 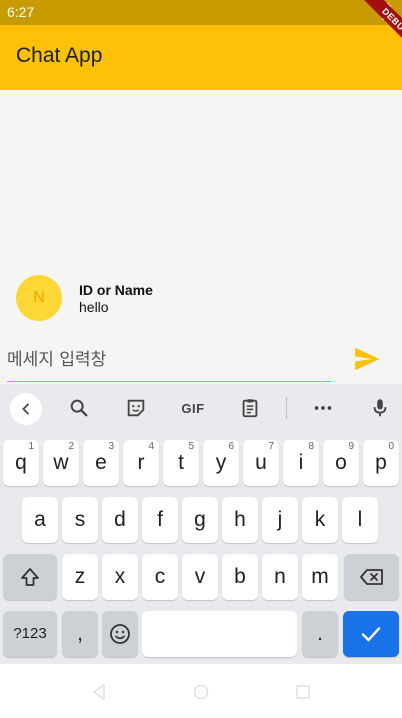 I want to click on enter-key, so click(x=371, y=634).